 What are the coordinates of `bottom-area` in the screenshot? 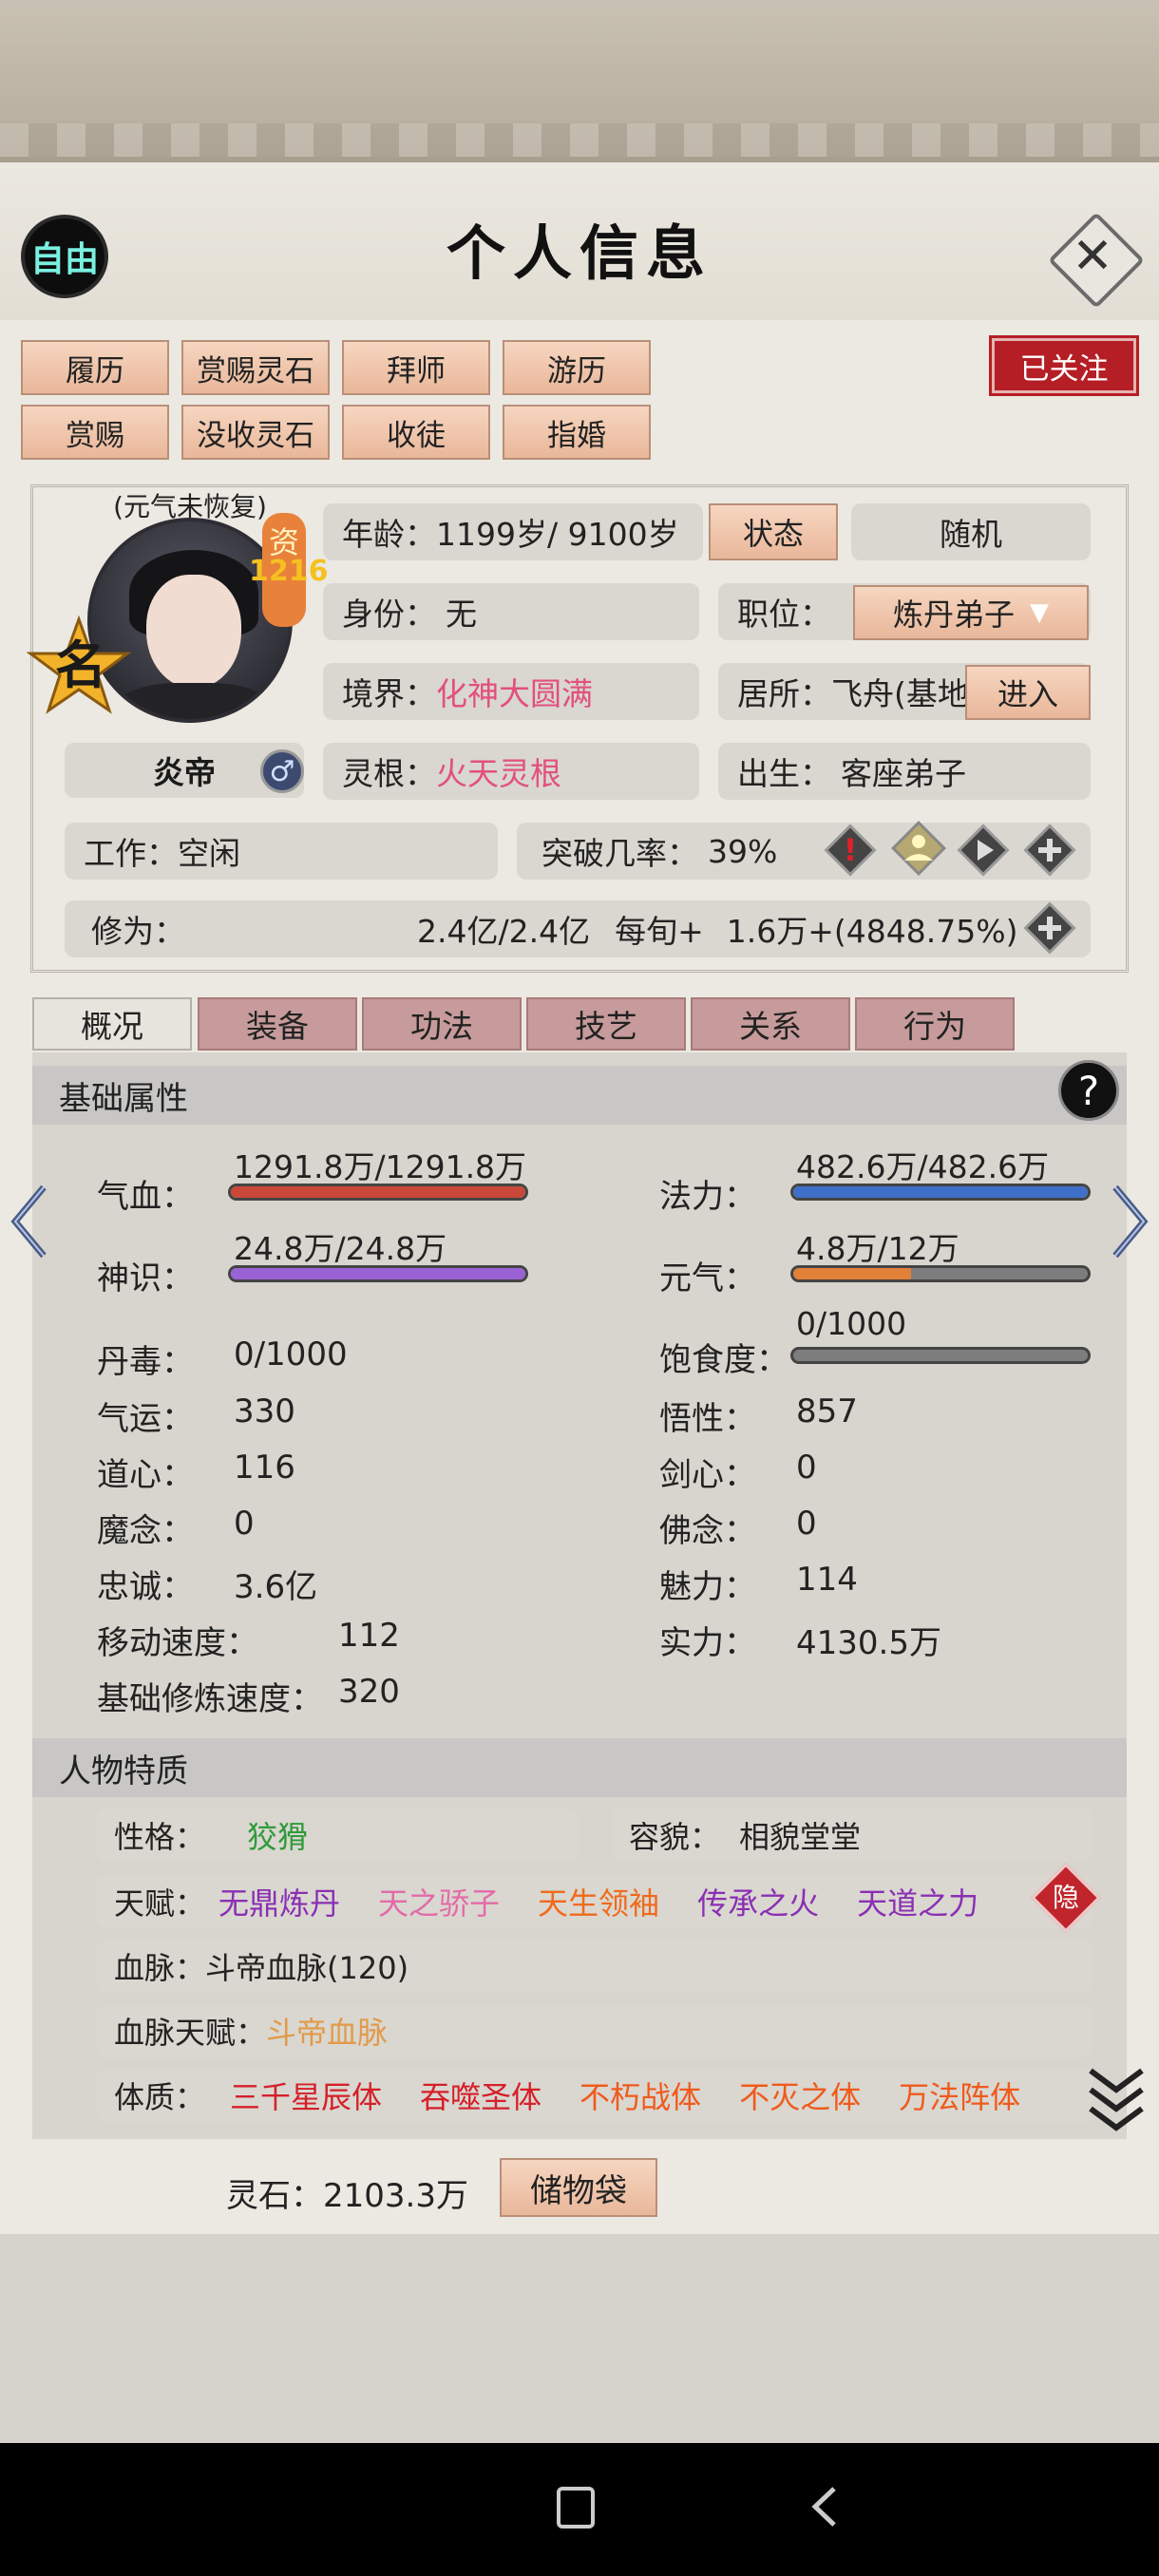 It's located at (579, 2338).